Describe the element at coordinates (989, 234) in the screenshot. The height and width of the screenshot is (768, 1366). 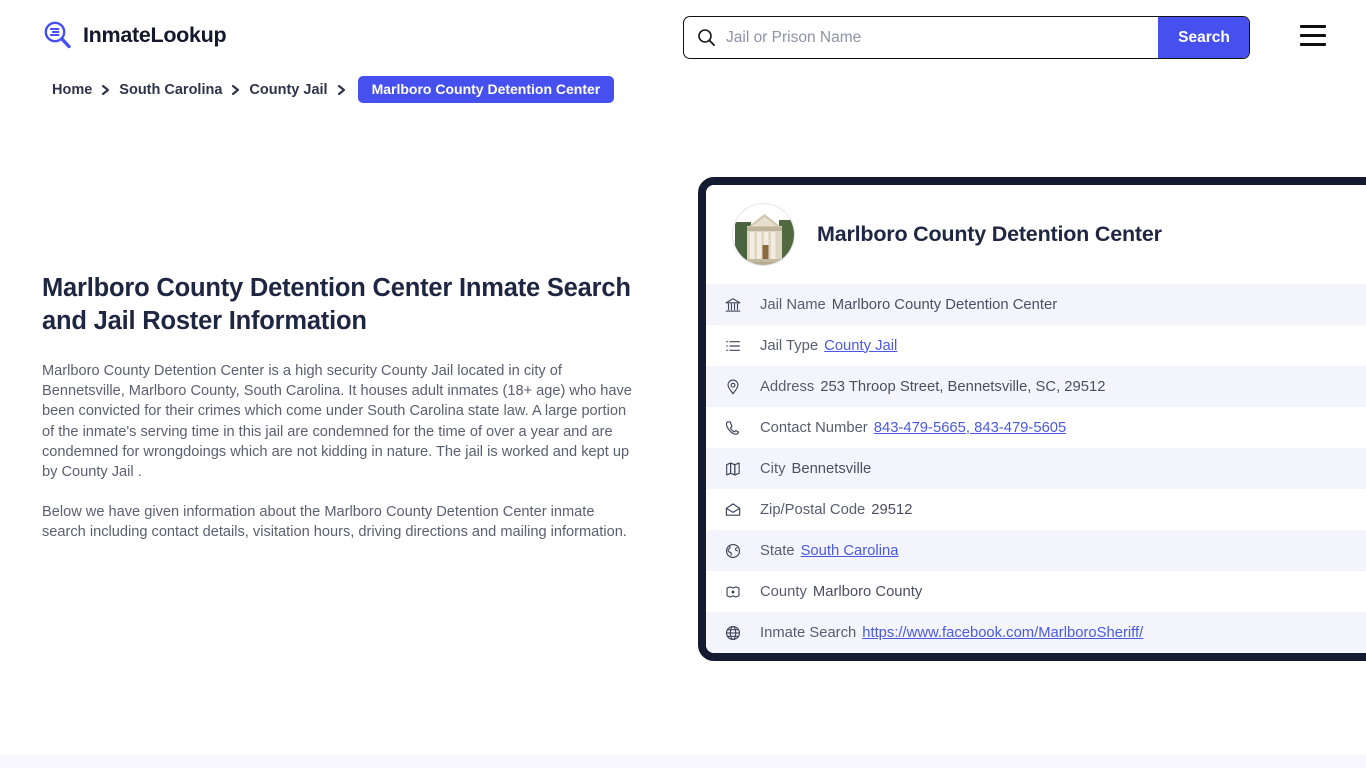
I see `card-title: Marlboro County Detention Center` at that location.